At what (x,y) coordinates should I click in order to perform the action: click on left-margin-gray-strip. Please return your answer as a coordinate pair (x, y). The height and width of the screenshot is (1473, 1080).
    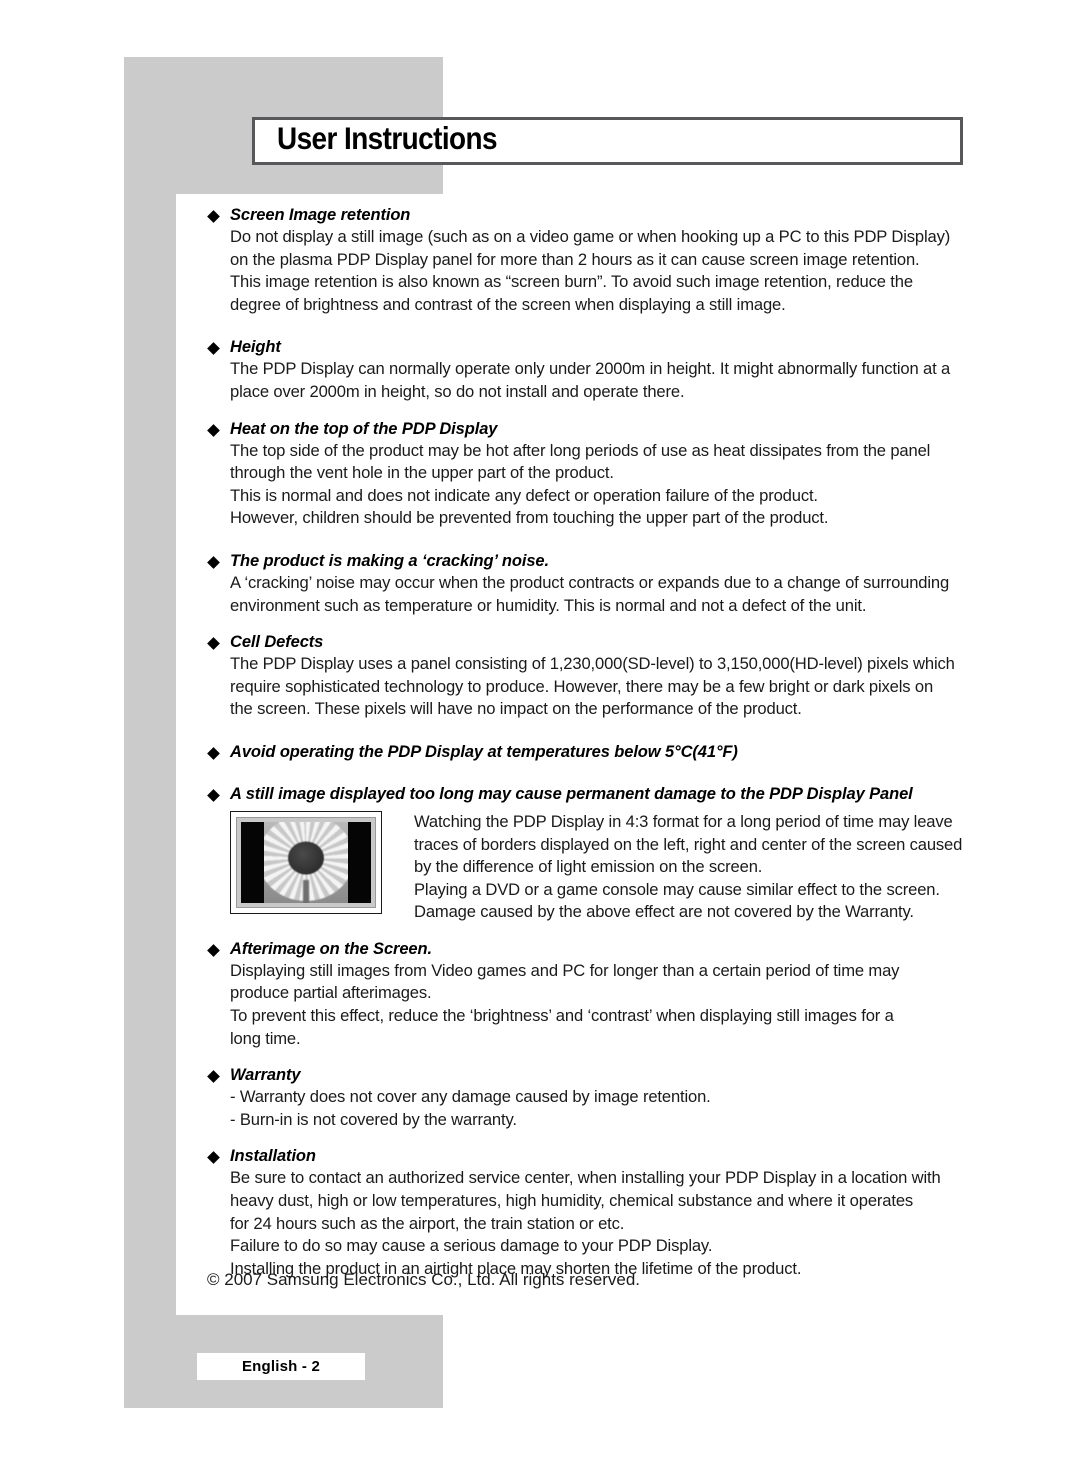
    Looking at the image, I should click on (150, 754).